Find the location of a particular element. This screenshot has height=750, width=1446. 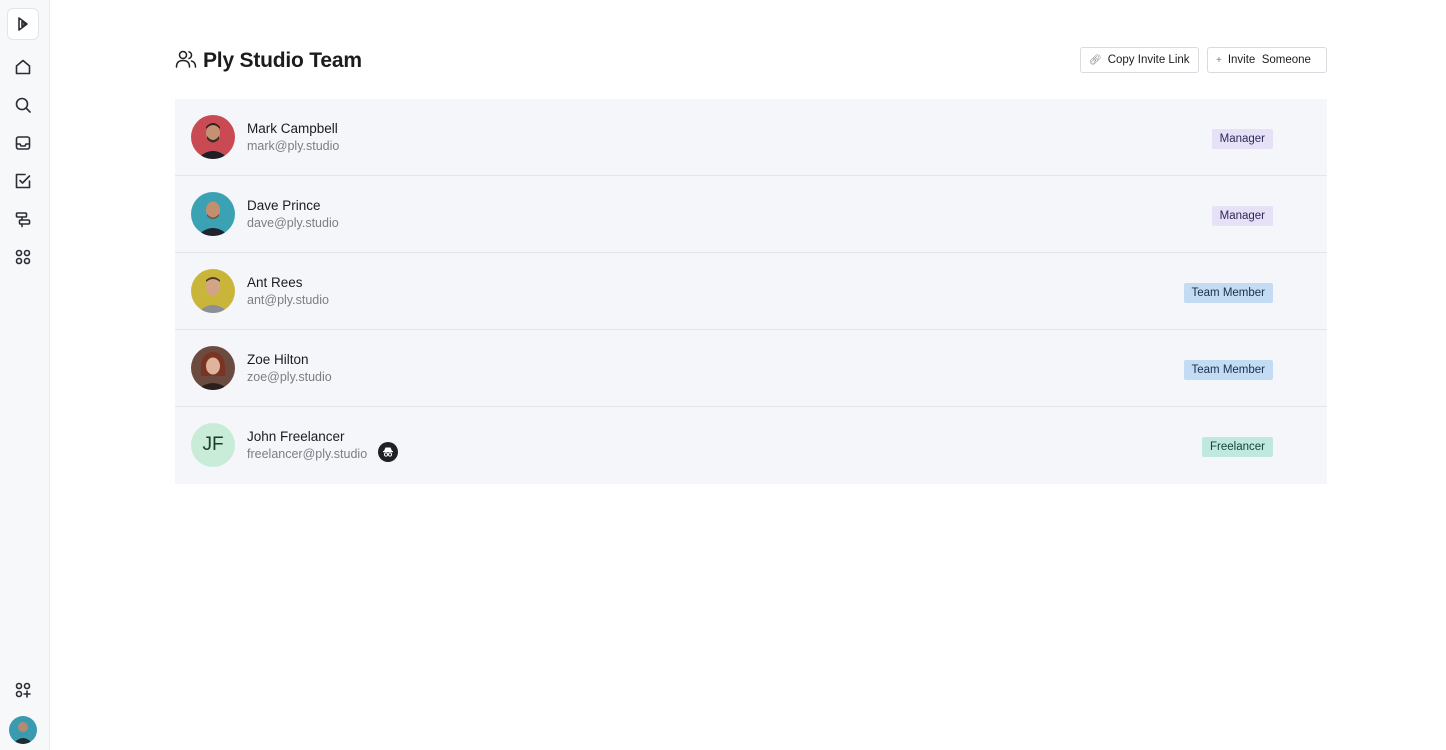

member-name: John Freelancer is located at coordinates (296, 436).